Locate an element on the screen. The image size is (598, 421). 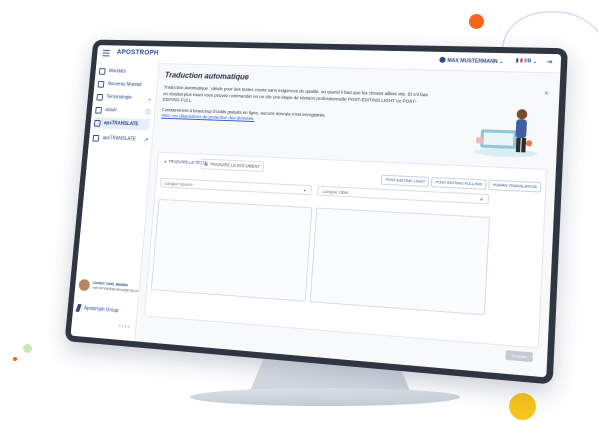
folder-icon is located at coordinates (102, 71).